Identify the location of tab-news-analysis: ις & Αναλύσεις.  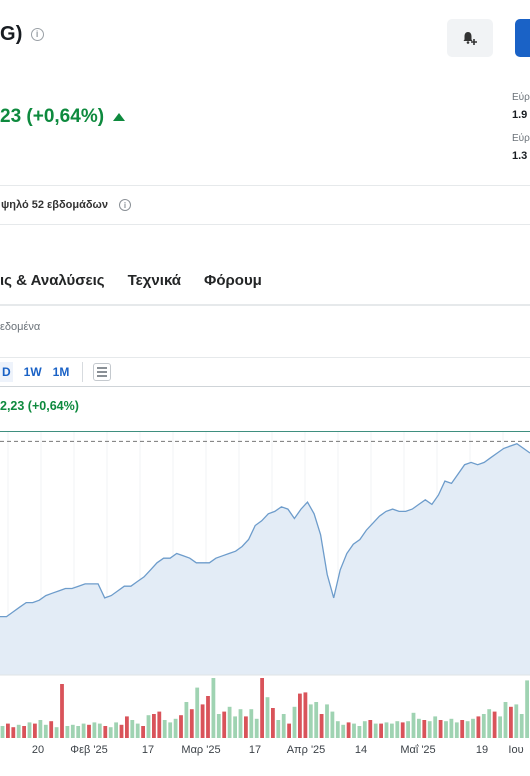
(52, 275).